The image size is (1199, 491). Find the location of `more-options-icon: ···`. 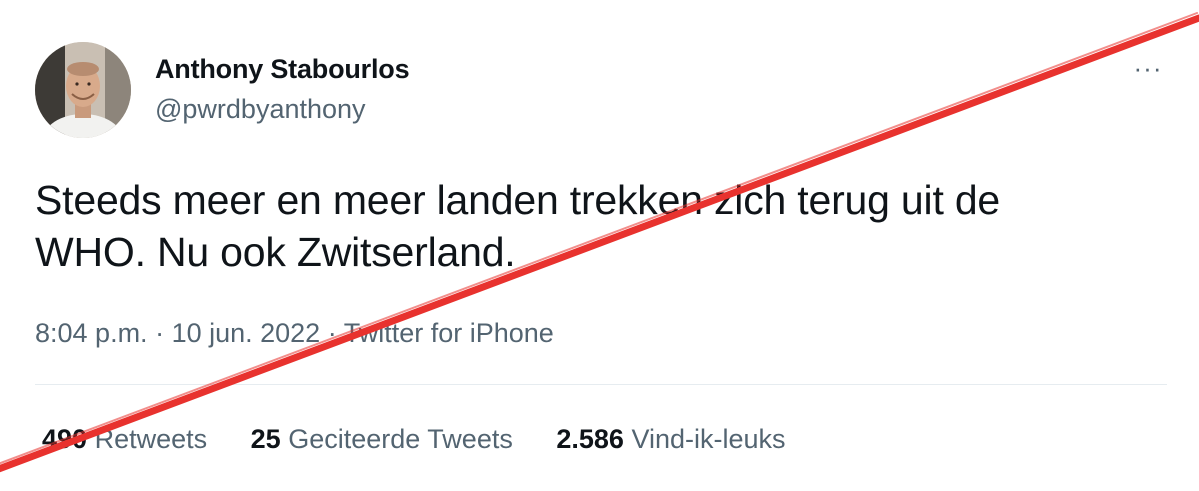

more-options-icon: ··· is located at coordinates (1148, 68).